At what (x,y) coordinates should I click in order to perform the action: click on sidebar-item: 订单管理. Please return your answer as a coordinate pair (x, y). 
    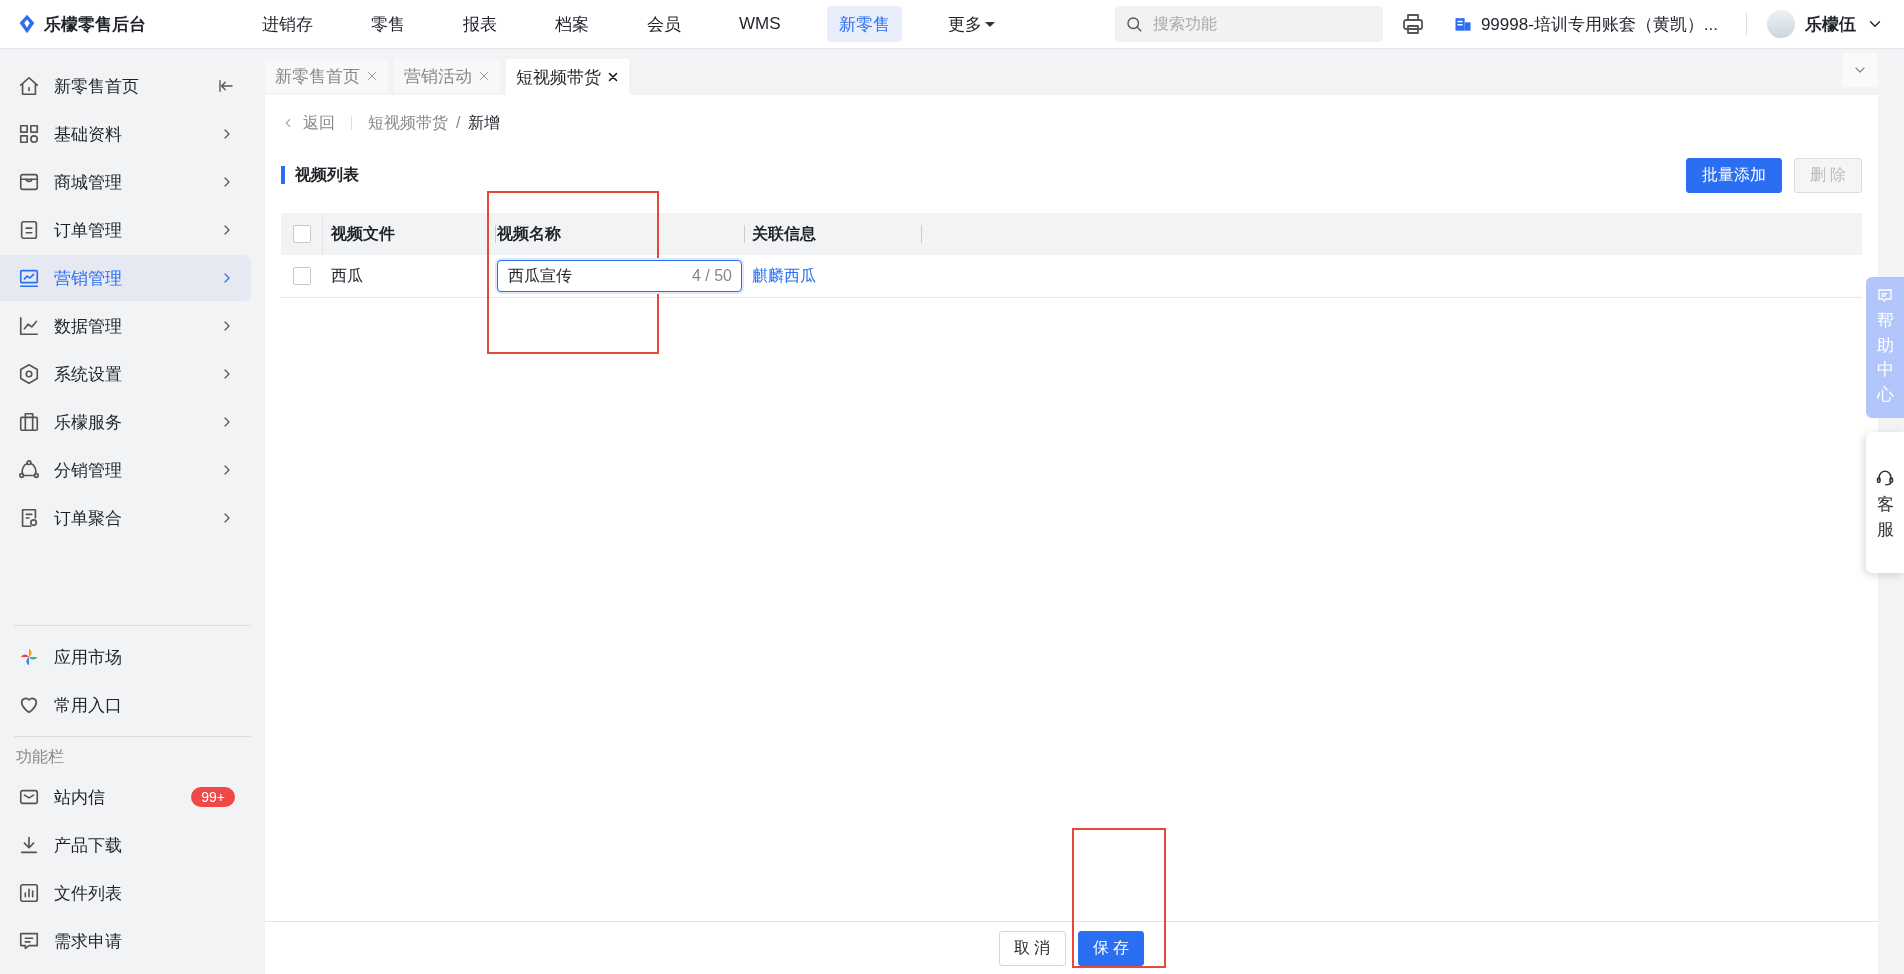
    Looking at the image, I should click on (125, 230).